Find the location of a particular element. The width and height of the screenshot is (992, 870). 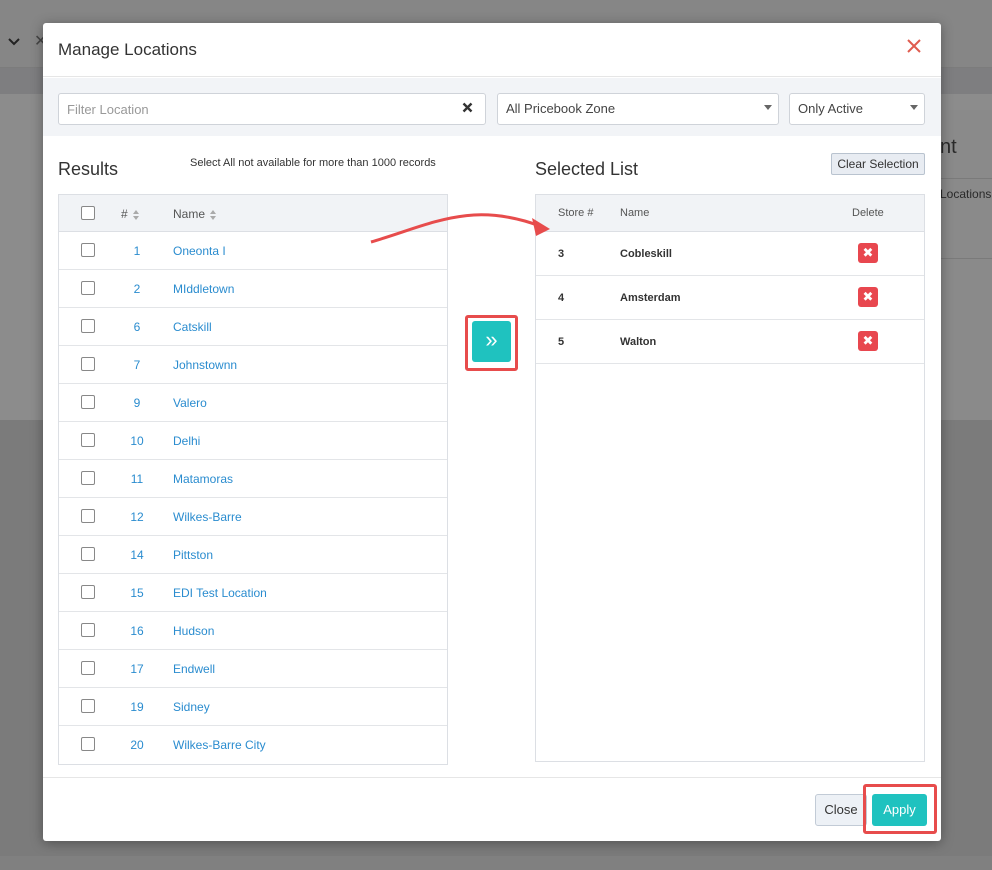

location-number: 9 is located at coordinates (137, 403).